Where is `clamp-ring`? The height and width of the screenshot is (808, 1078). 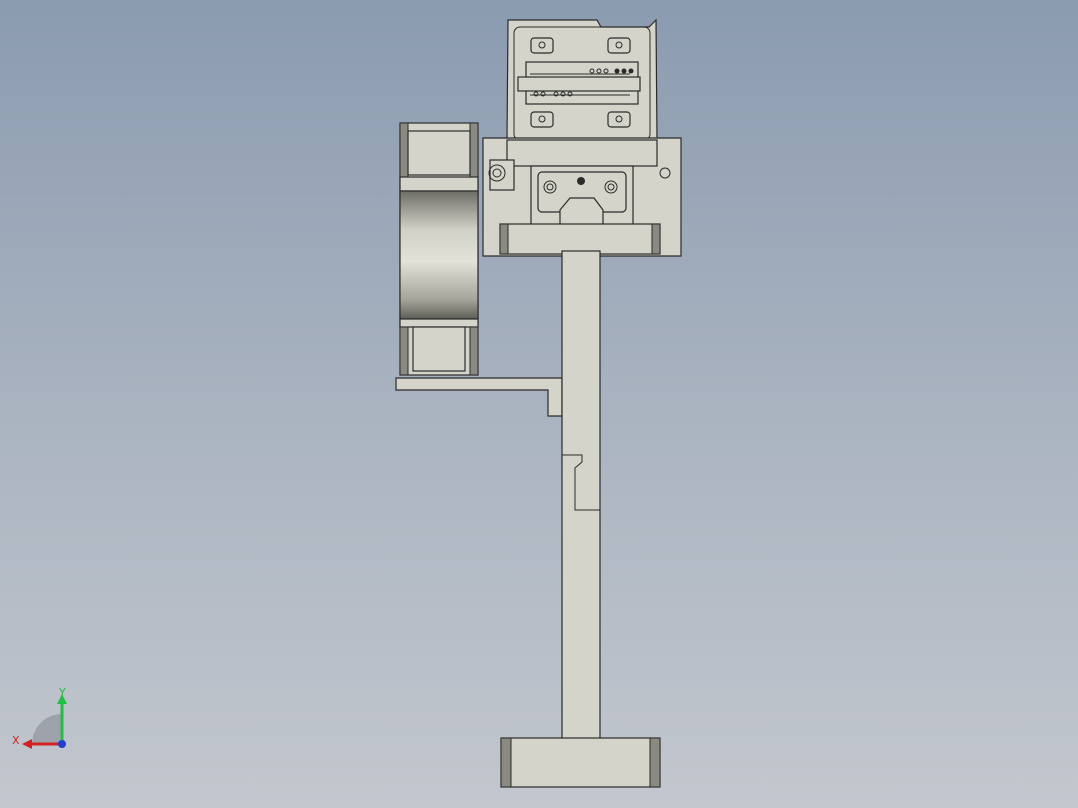 clamp-ring is located at coordinates (439, 249).